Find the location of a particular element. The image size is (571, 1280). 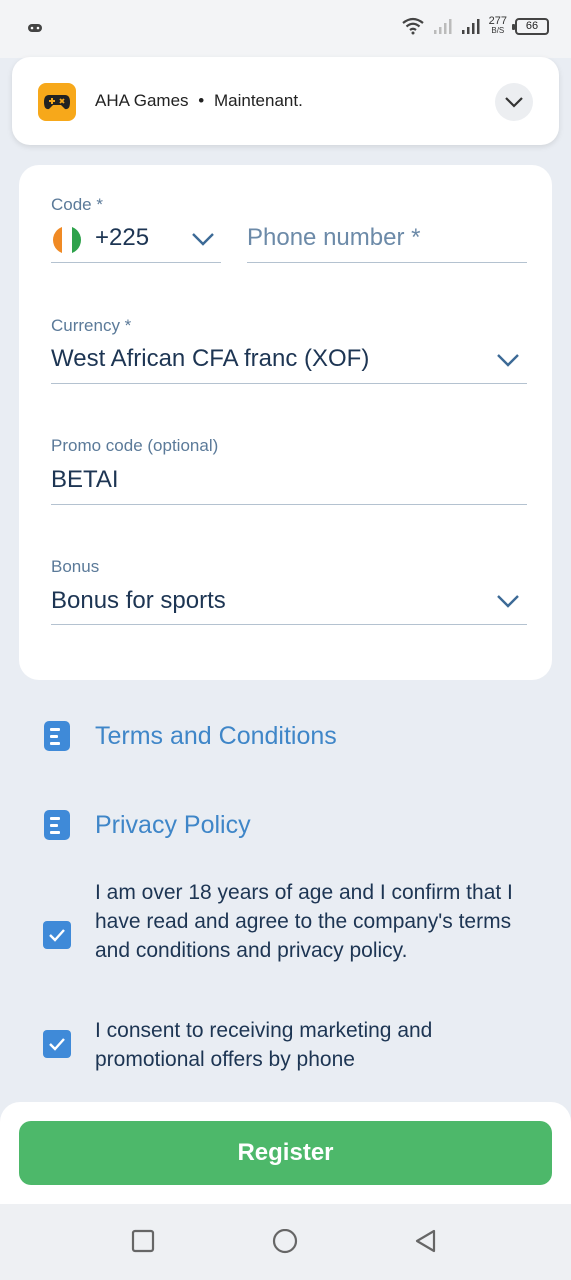

notification-app-name: AHA Games is located at coordinates (142, 100).